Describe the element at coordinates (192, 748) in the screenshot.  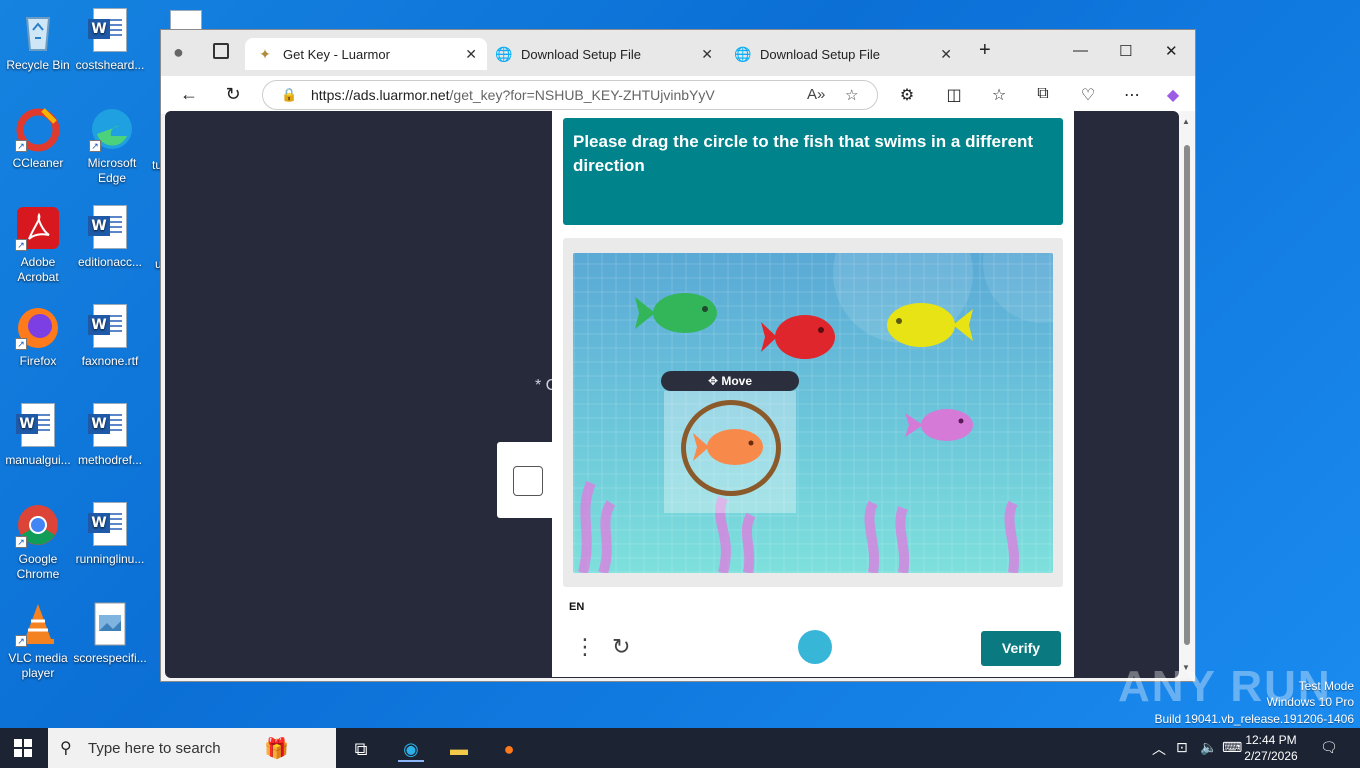
I see `taskbar-search: ⚲ Type here to search 🎁` at that location.